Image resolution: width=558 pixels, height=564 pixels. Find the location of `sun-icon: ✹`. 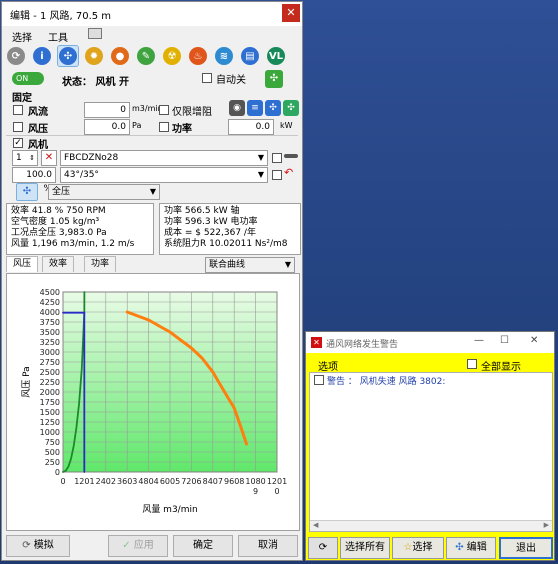

sun-icon: ✹ is located at coordinates (94, 56).